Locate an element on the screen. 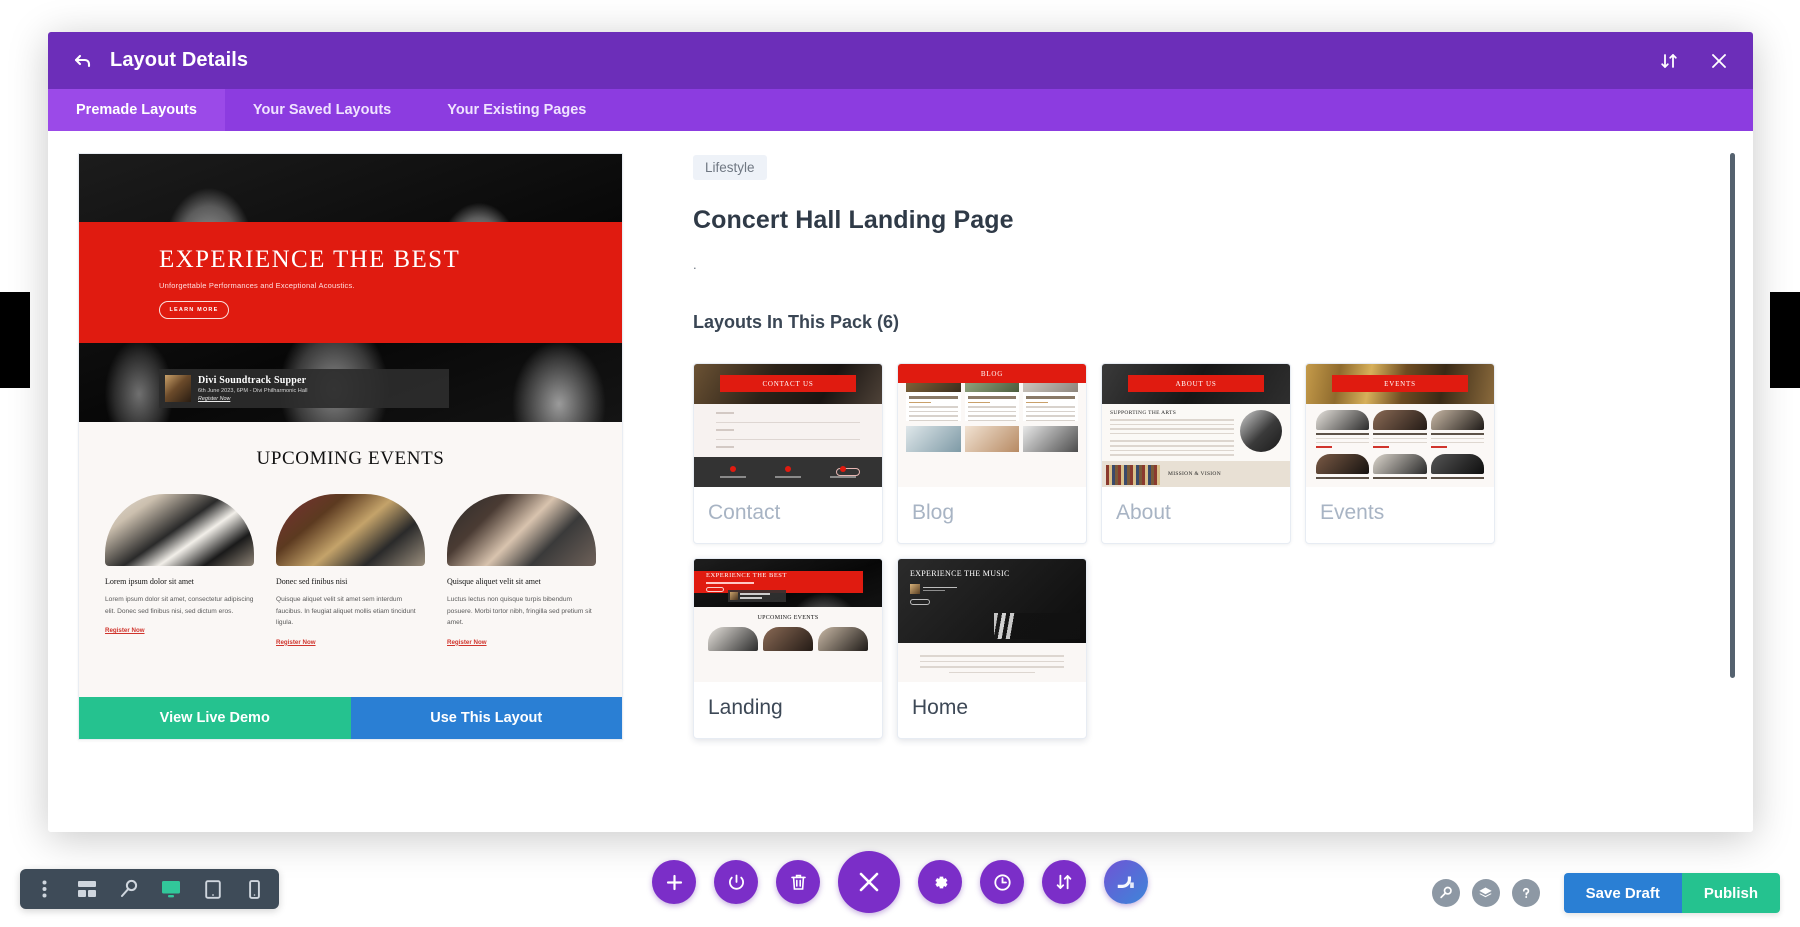 The image size is (1800, 927). mini-banner: ABOUT US is located at coordinates (1196, 383).